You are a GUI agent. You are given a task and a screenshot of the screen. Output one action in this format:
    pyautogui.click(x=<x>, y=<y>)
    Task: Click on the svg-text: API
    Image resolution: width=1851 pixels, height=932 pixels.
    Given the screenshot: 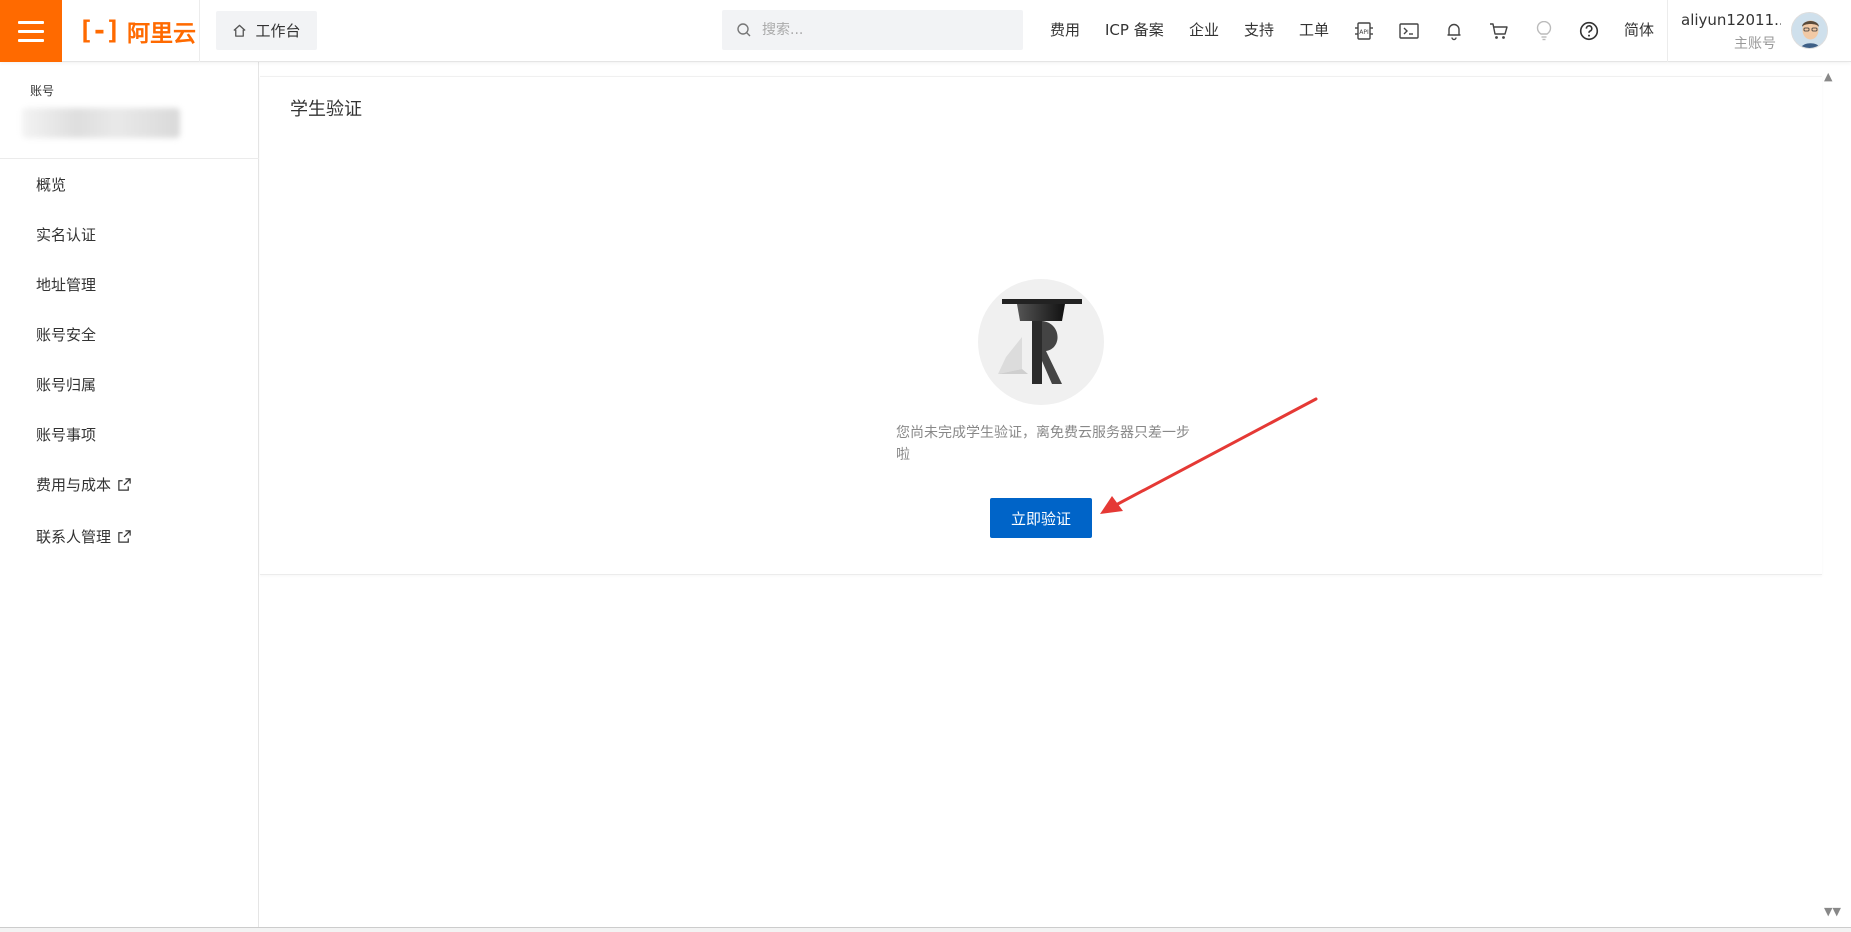 What is the action you would take?
    pyautogui.click(x=1364, y=32)
    